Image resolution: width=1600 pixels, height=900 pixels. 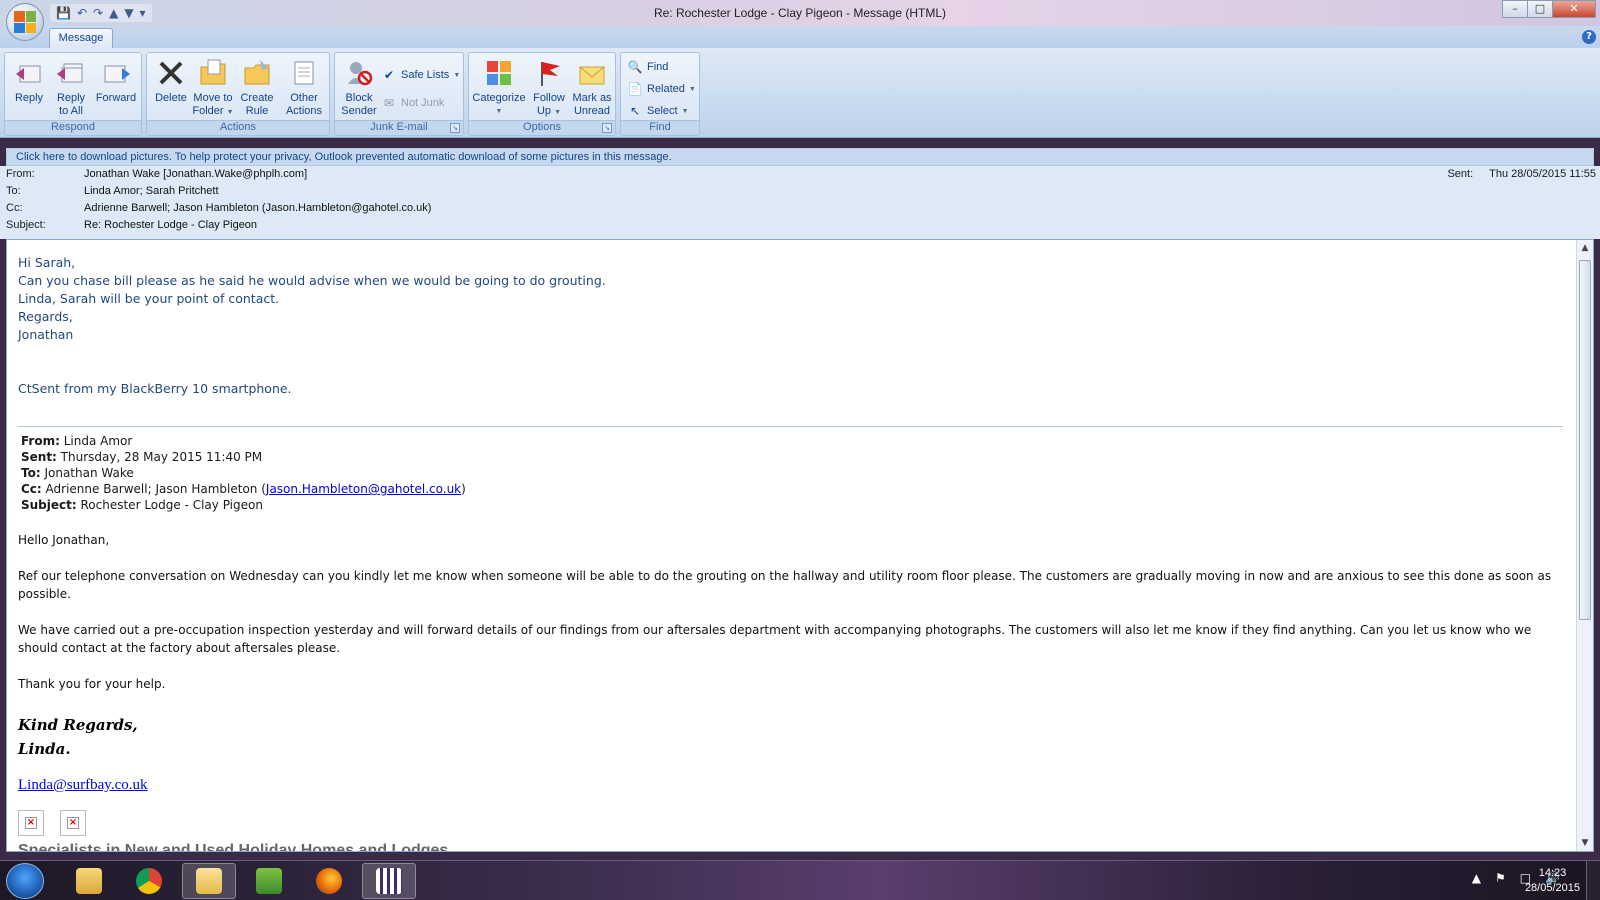 What do you see at coordinates (359, 87) in the screenshot?
I see `block-sender-button: Block Sender` at bounding box center [359, 87].